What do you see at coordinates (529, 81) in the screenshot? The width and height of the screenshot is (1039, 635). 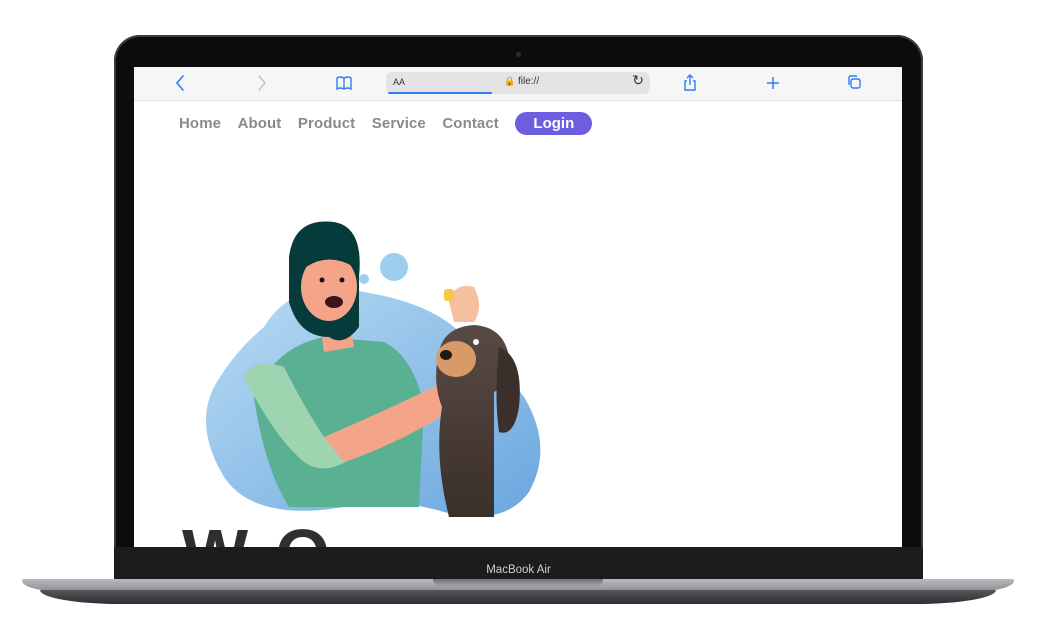 I see `url-value: file://` at bounding box center [529, 81].